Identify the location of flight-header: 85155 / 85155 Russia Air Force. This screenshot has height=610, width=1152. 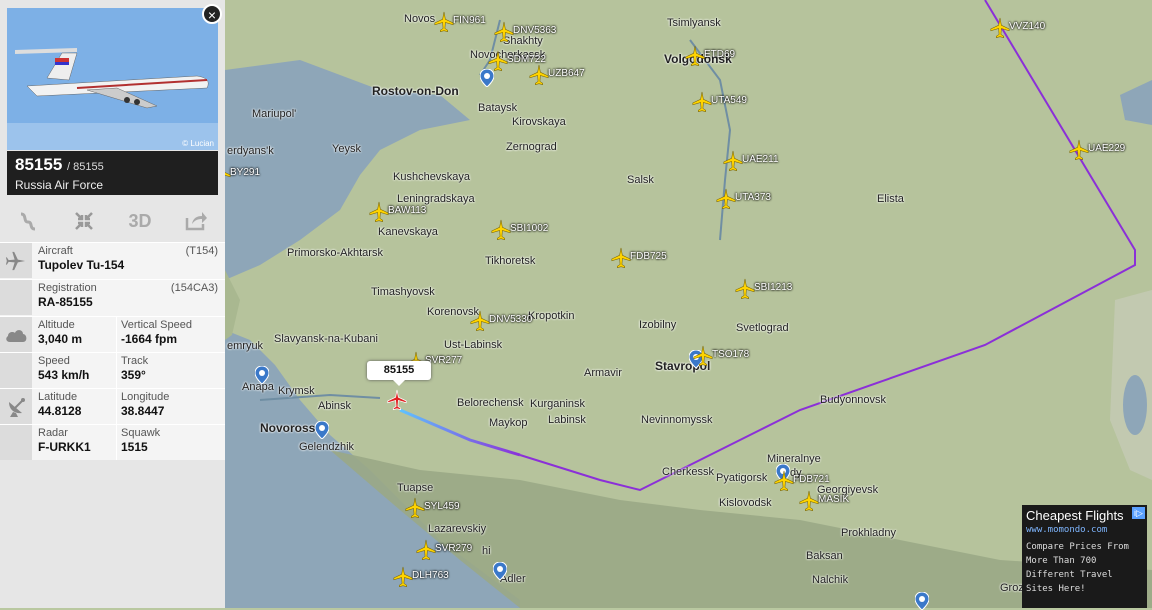
(112, 173).